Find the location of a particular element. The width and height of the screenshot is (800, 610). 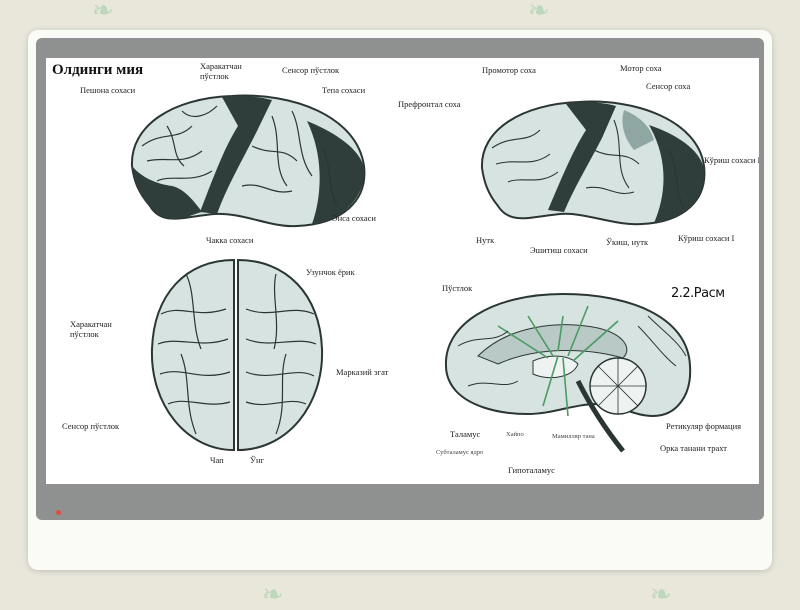

figure-caption: 2.2.Расм is located at coordinates (698, 293).